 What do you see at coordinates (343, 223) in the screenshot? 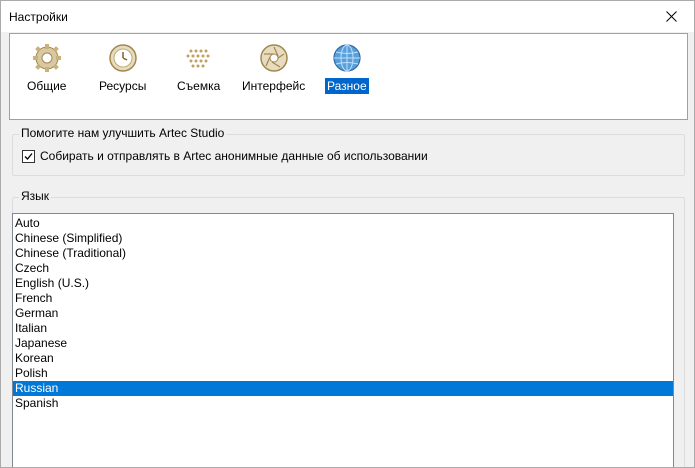
I see `language-item-auto: Auto` at bounding box center [343, 223].